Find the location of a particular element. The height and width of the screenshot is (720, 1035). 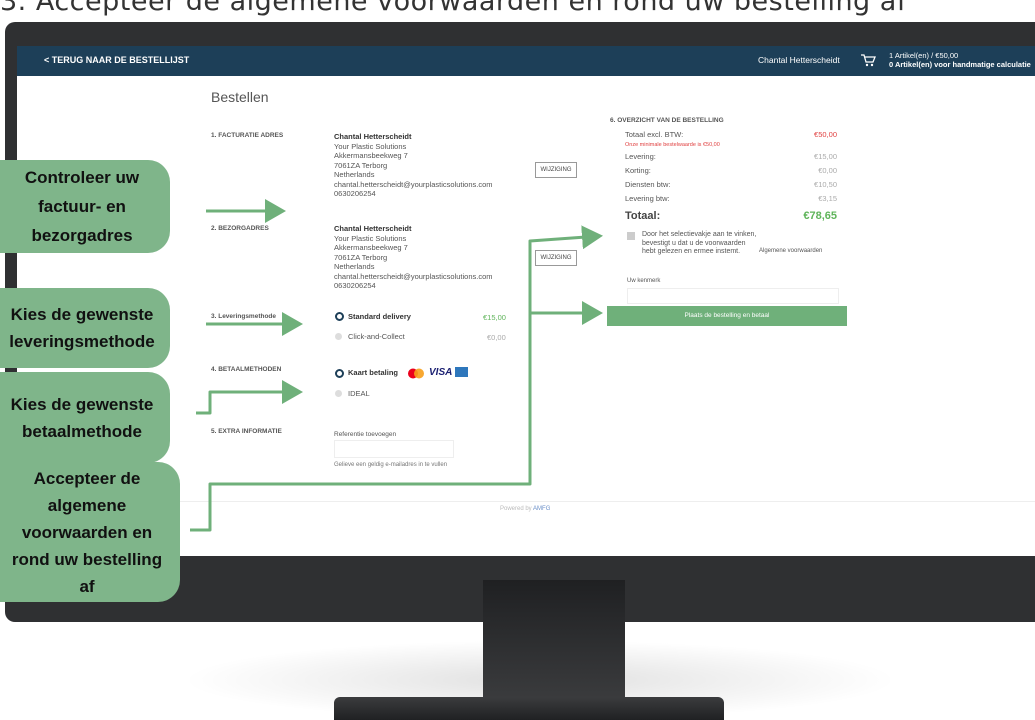

callout-choose-payment: Kies de gewenste betaalmethode is located at coordinates (85, 417).